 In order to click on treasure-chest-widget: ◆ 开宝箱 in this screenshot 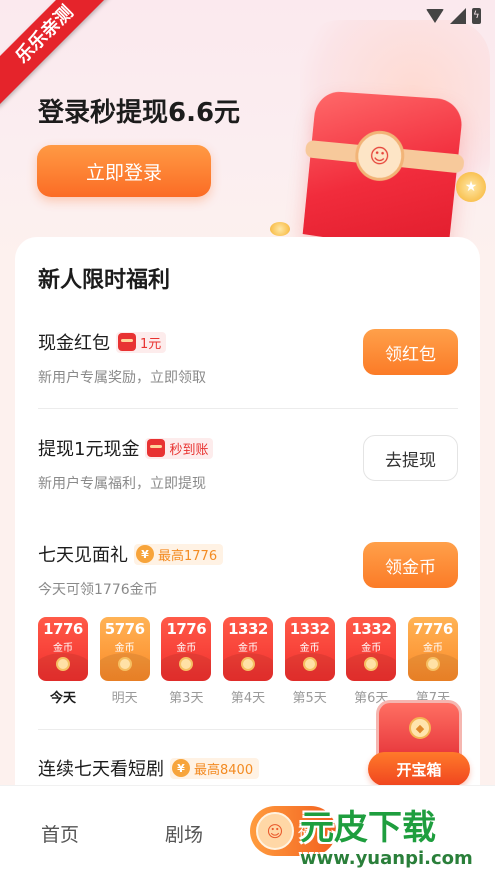, I will do `click(419, 745)`.